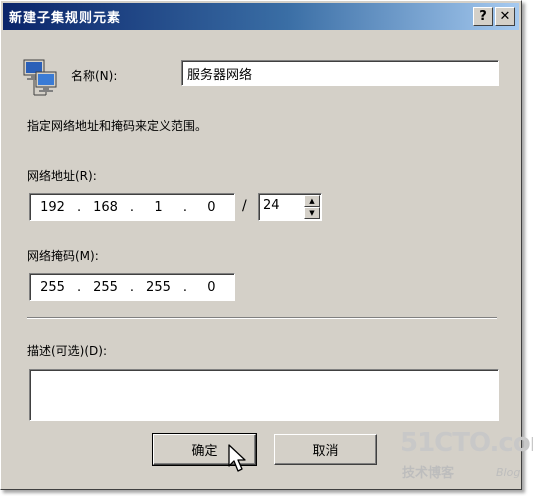  I want to click on name-input: 服务器网络, so click(340, 73).